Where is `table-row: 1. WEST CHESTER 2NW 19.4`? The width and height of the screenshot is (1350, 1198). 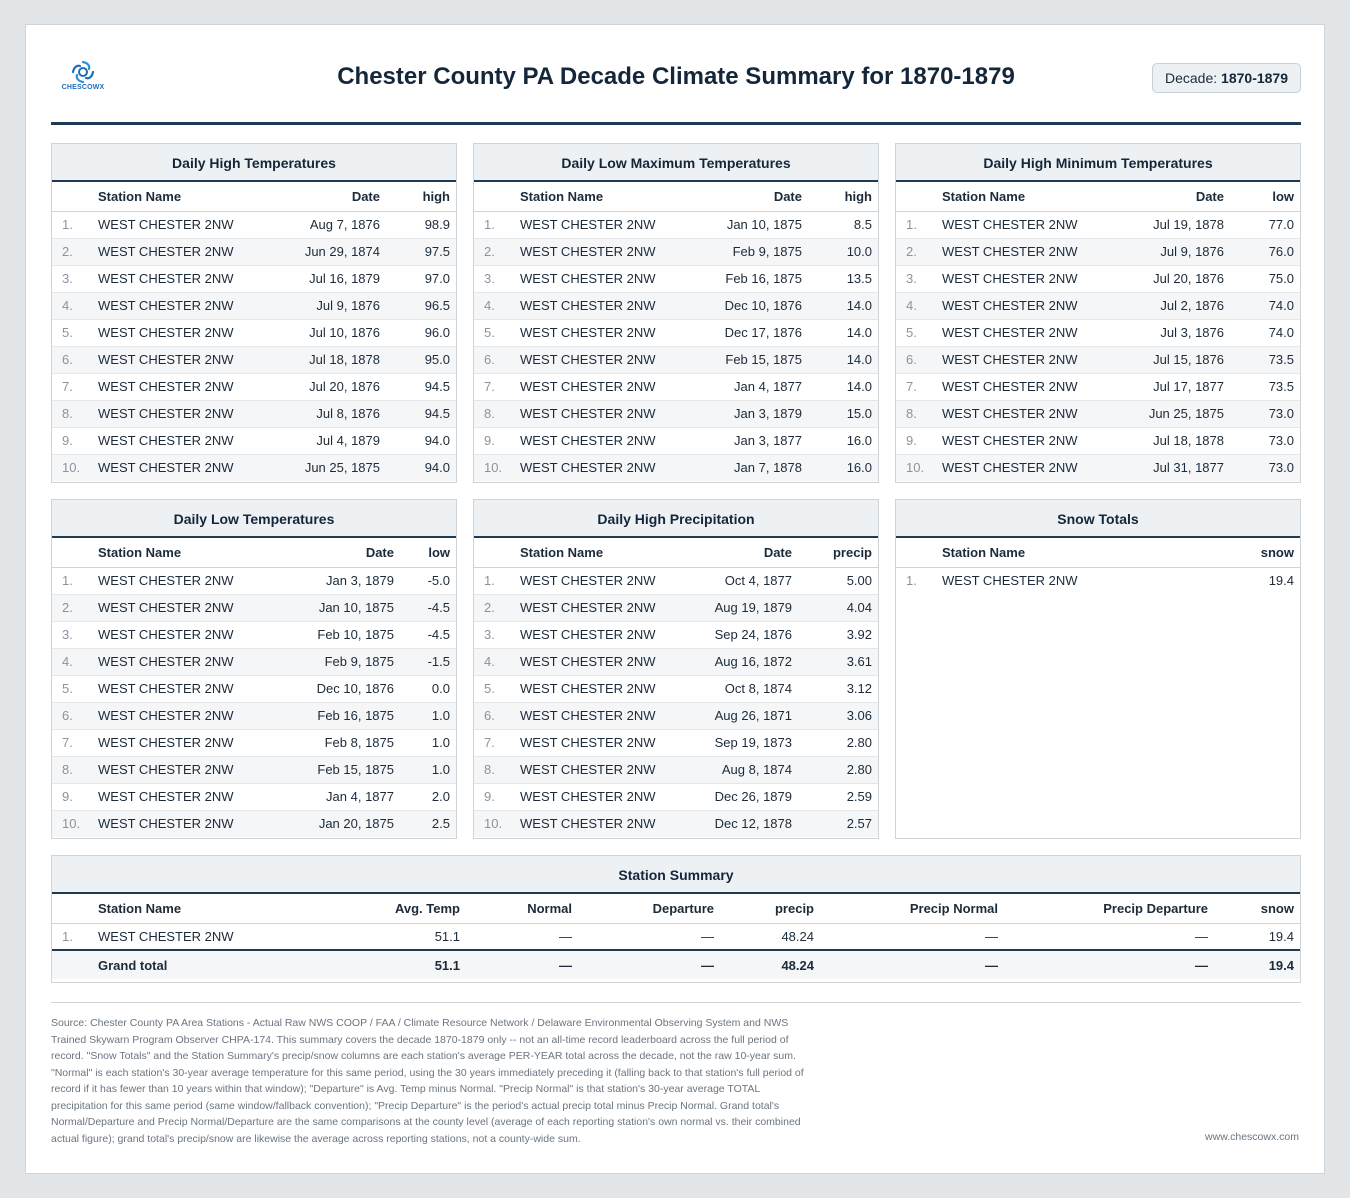
table-row: 1. WEST CHESTER 2NW 19.4 is located at coordinates (1098, 580).